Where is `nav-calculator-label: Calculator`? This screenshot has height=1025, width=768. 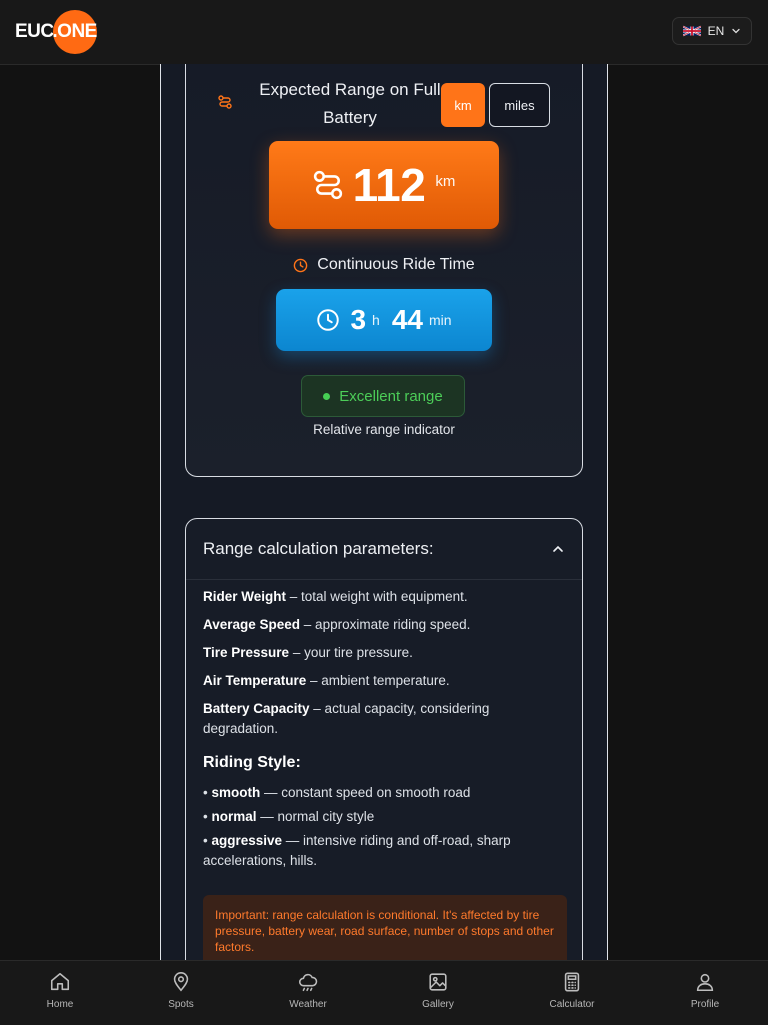
nav-calculator-label: Calculator is located at coordinates (572, 1004).